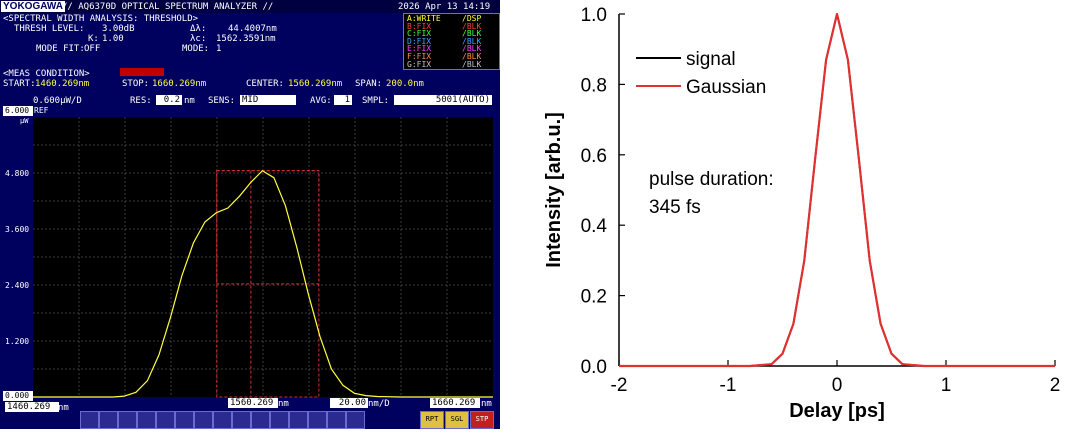 The height and width of the screenshot is (433, 1066). Describe the element at coordinates (17, 341) in the screenshot. I see `y-tick-label: 1.200` at that location.